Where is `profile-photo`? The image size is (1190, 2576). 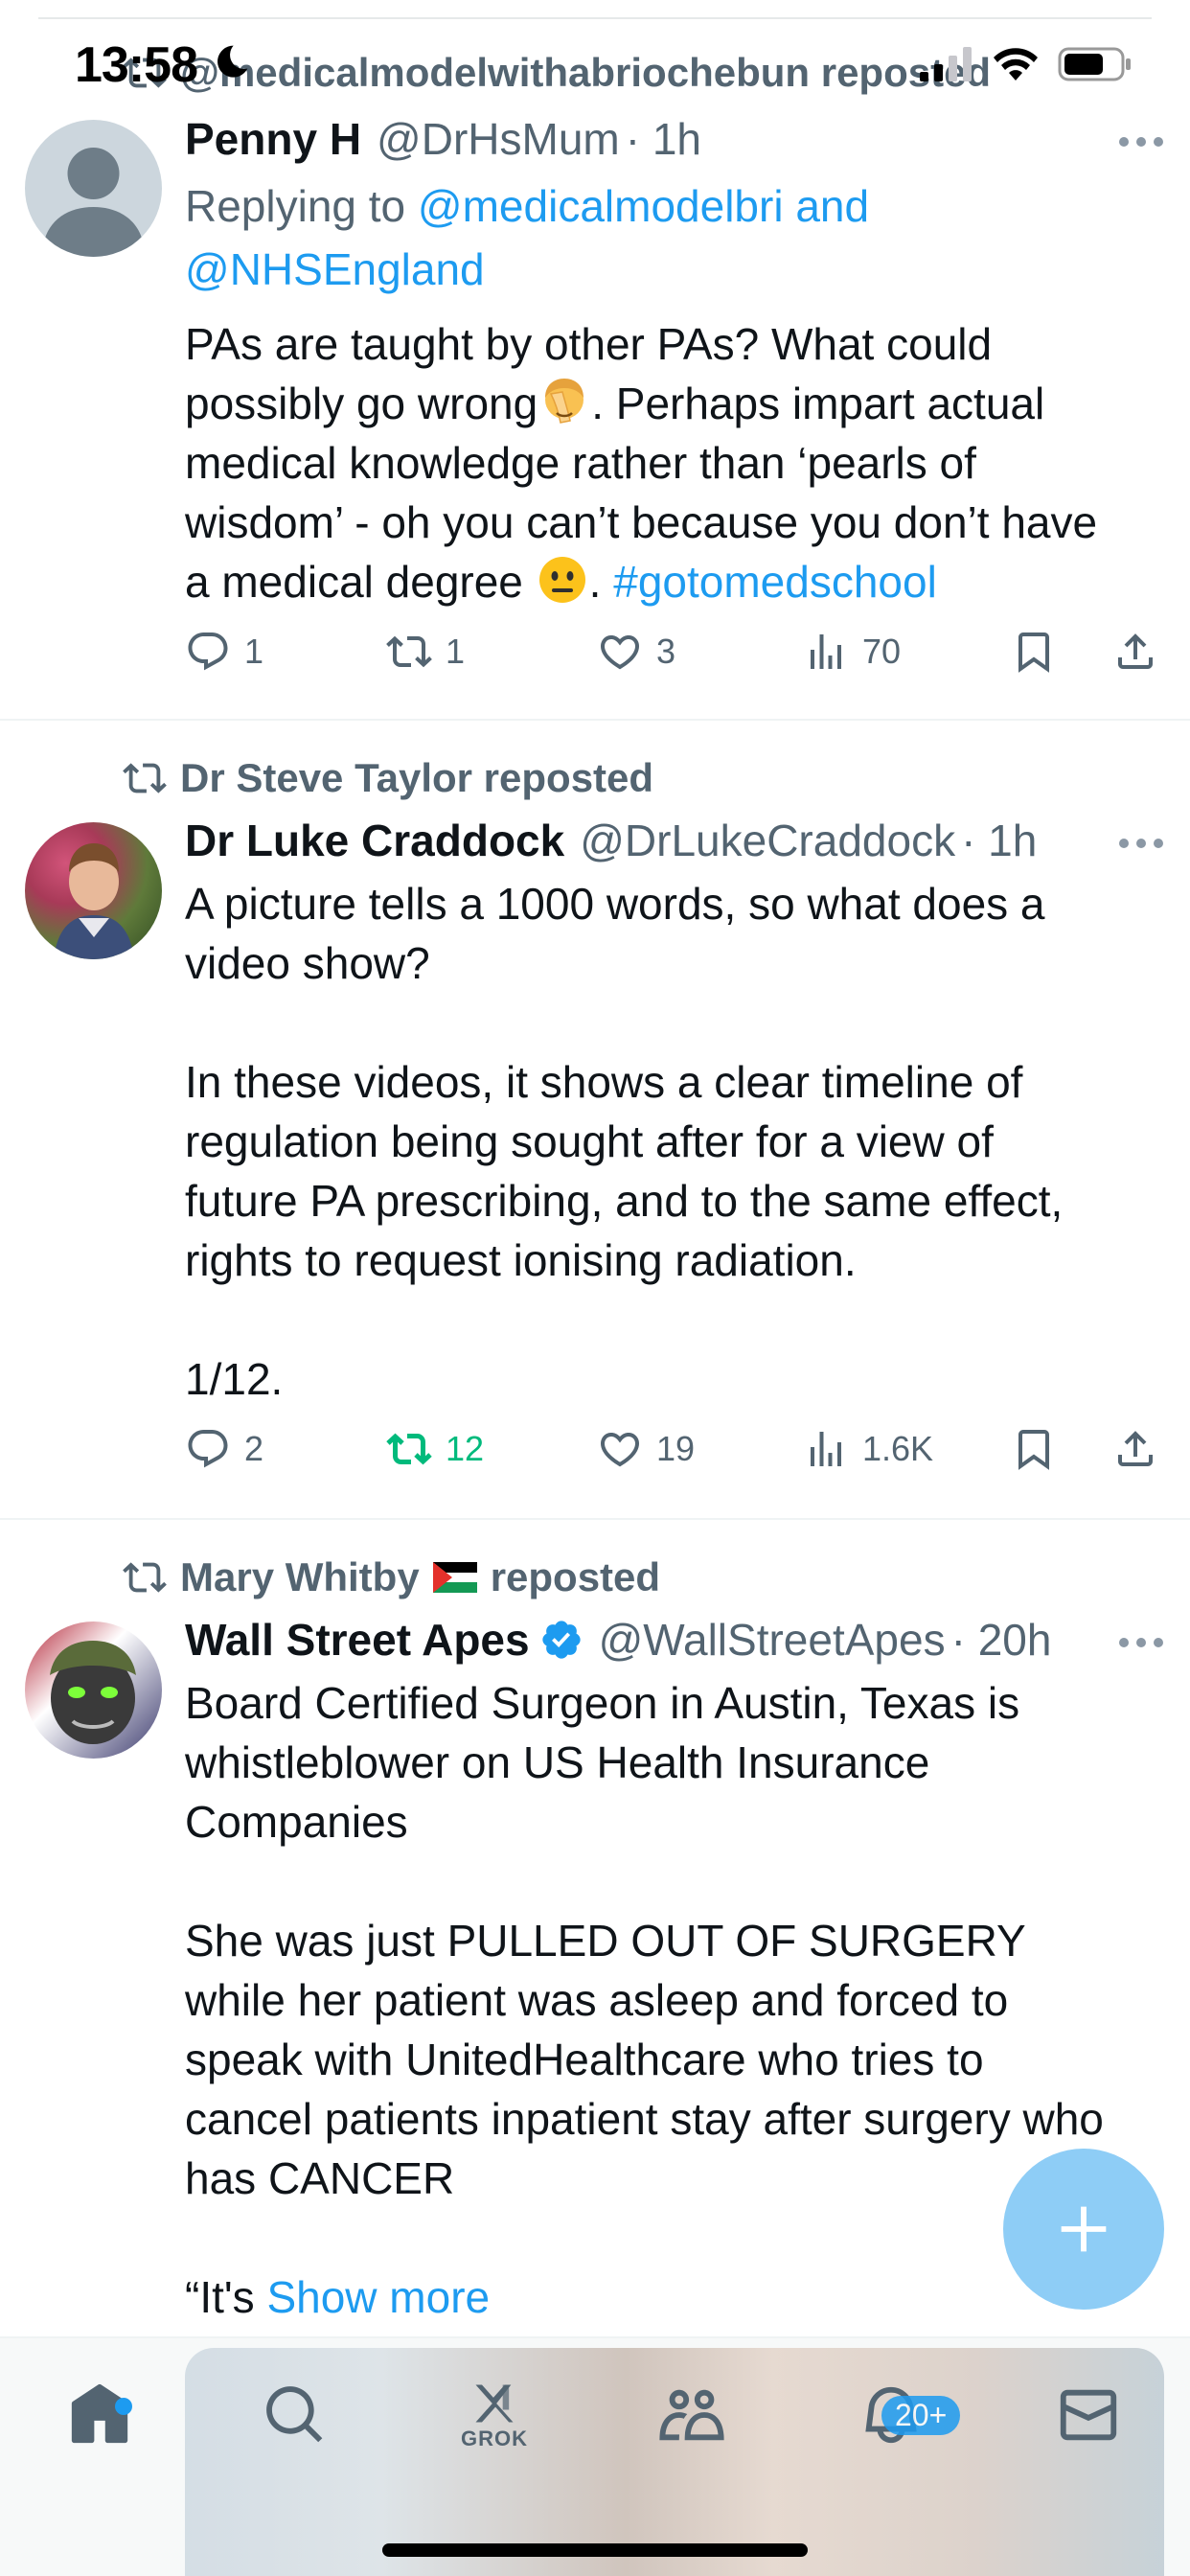 profile-photo is located at coordinates (94, 901).